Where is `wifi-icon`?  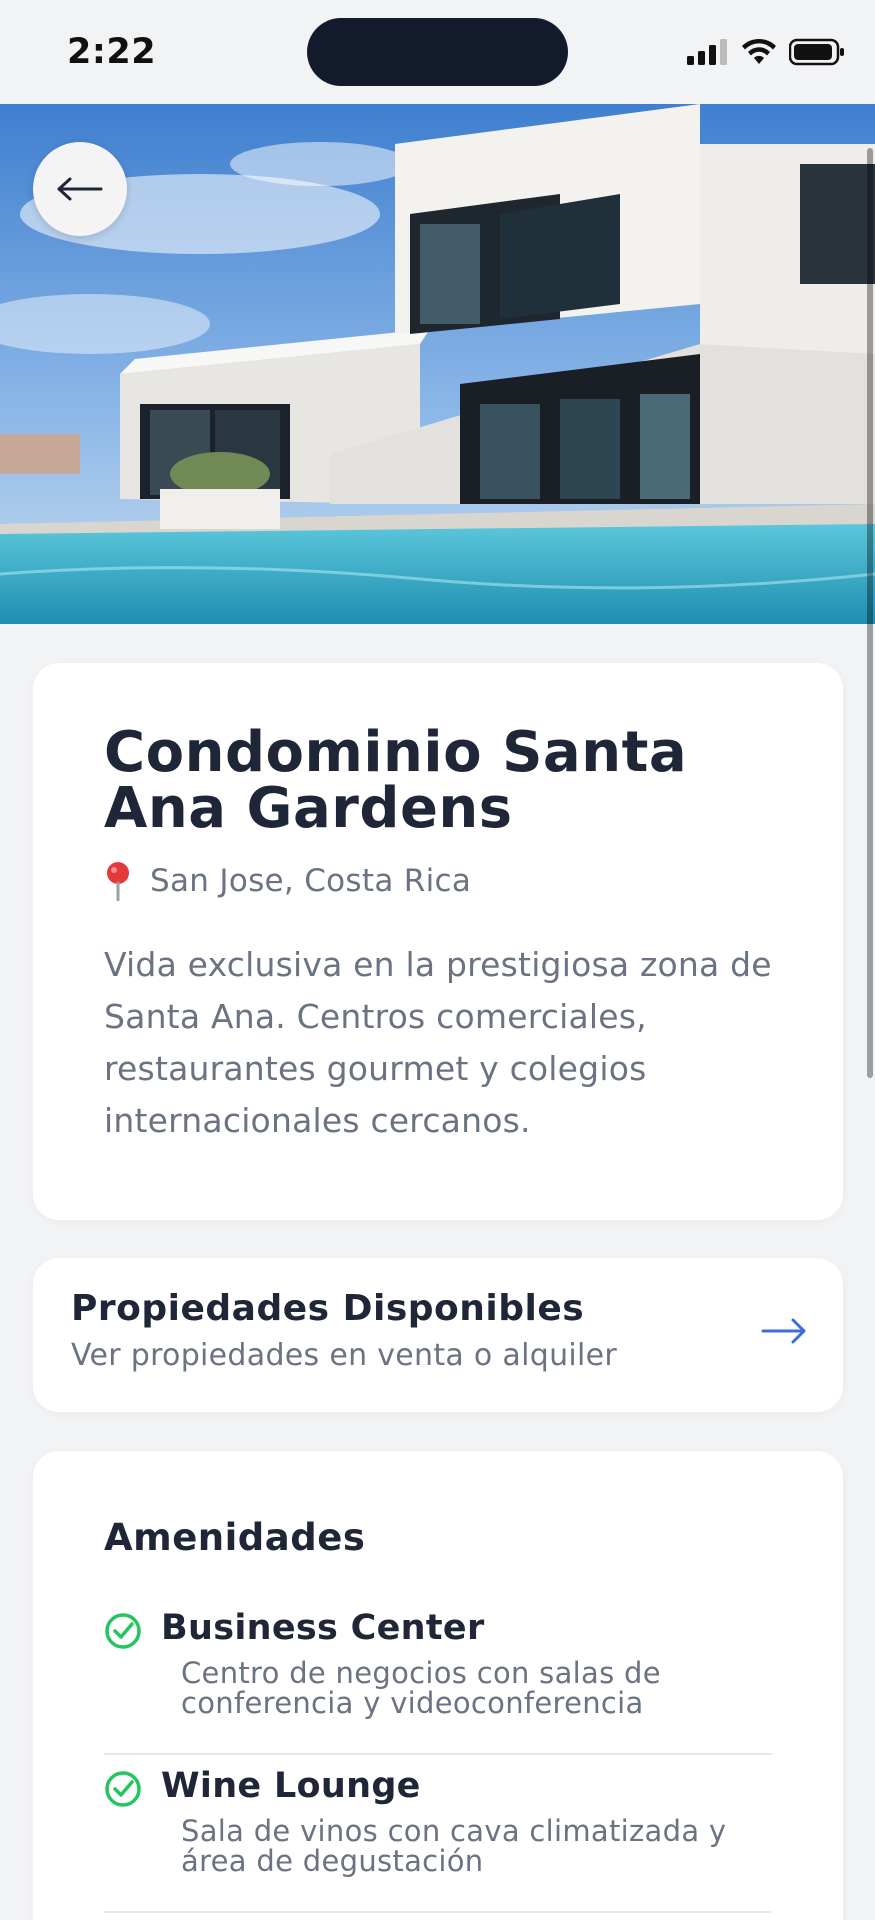 wifi-icon is located at coordinates (759, 51).